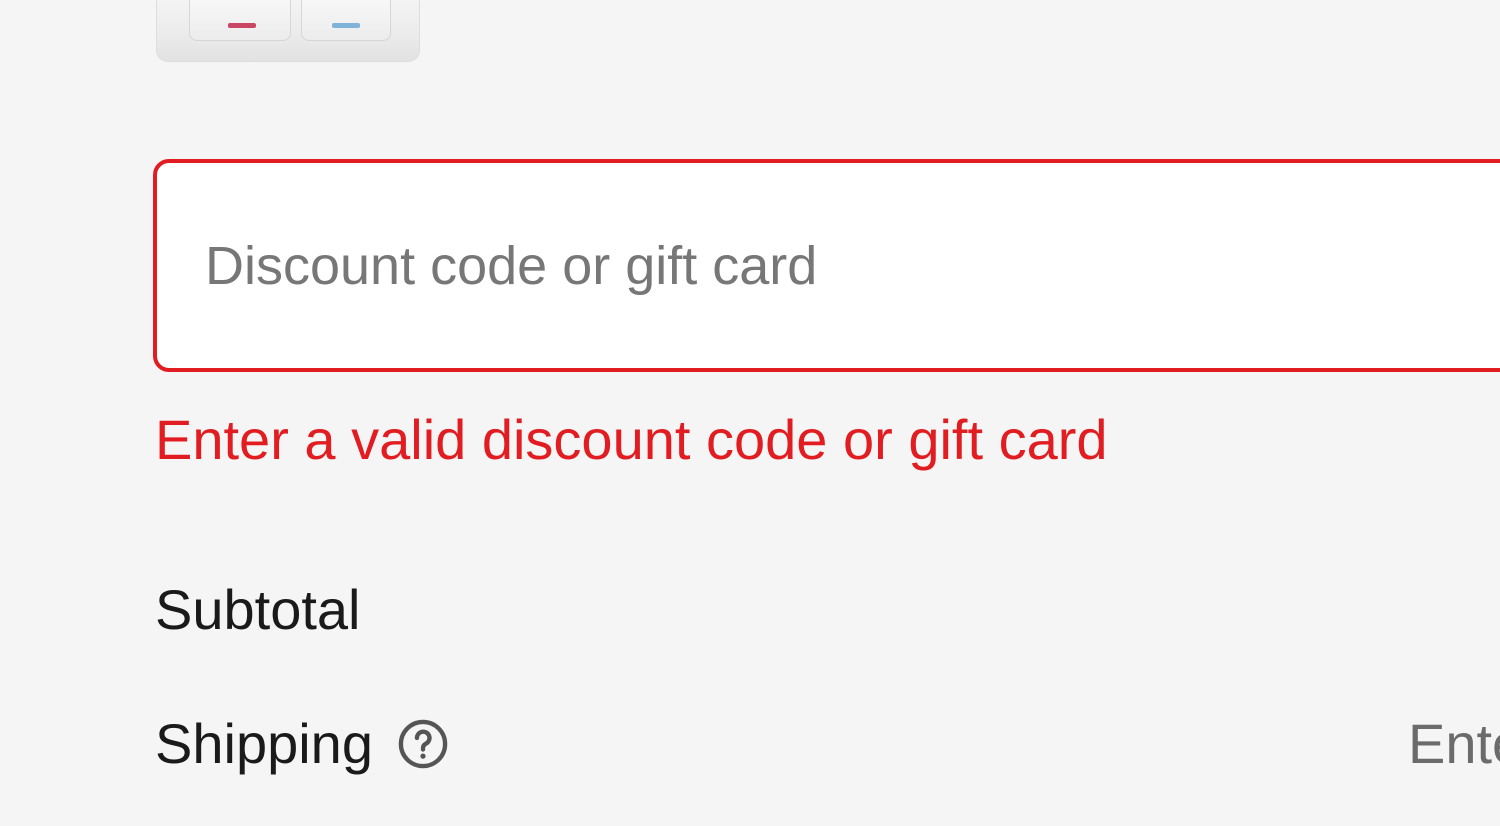 The height and width of the screenshot is (826, 1500). What do you see at coordinates (258, 609) in the screenshot?
I see `subtotal-label: Subtotal` at bounding box center [258, 609].